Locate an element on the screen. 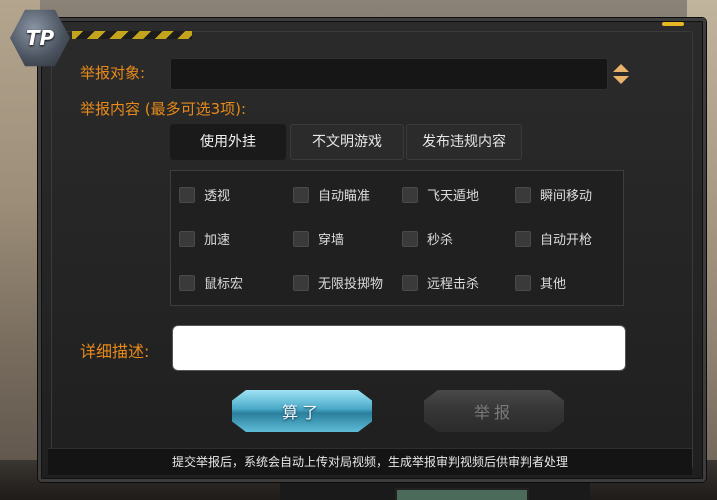  option-noclip: 穿墙 is located at coordinates (318, 238).